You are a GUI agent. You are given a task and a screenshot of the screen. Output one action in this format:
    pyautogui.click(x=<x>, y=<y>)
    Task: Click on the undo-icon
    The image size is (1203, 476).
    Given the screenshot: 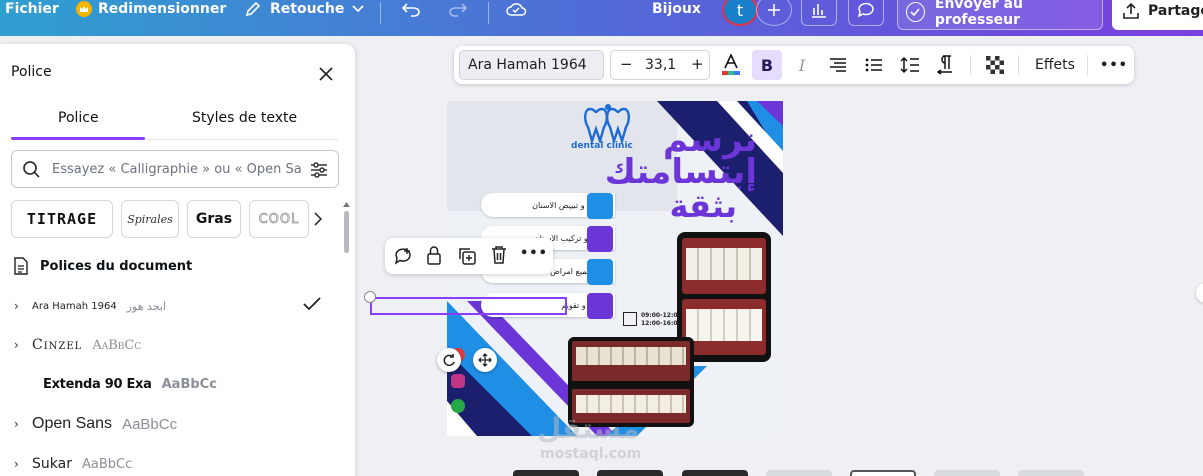 What is the action you would take?
    pyautogui.click(x=410, y=10)
    